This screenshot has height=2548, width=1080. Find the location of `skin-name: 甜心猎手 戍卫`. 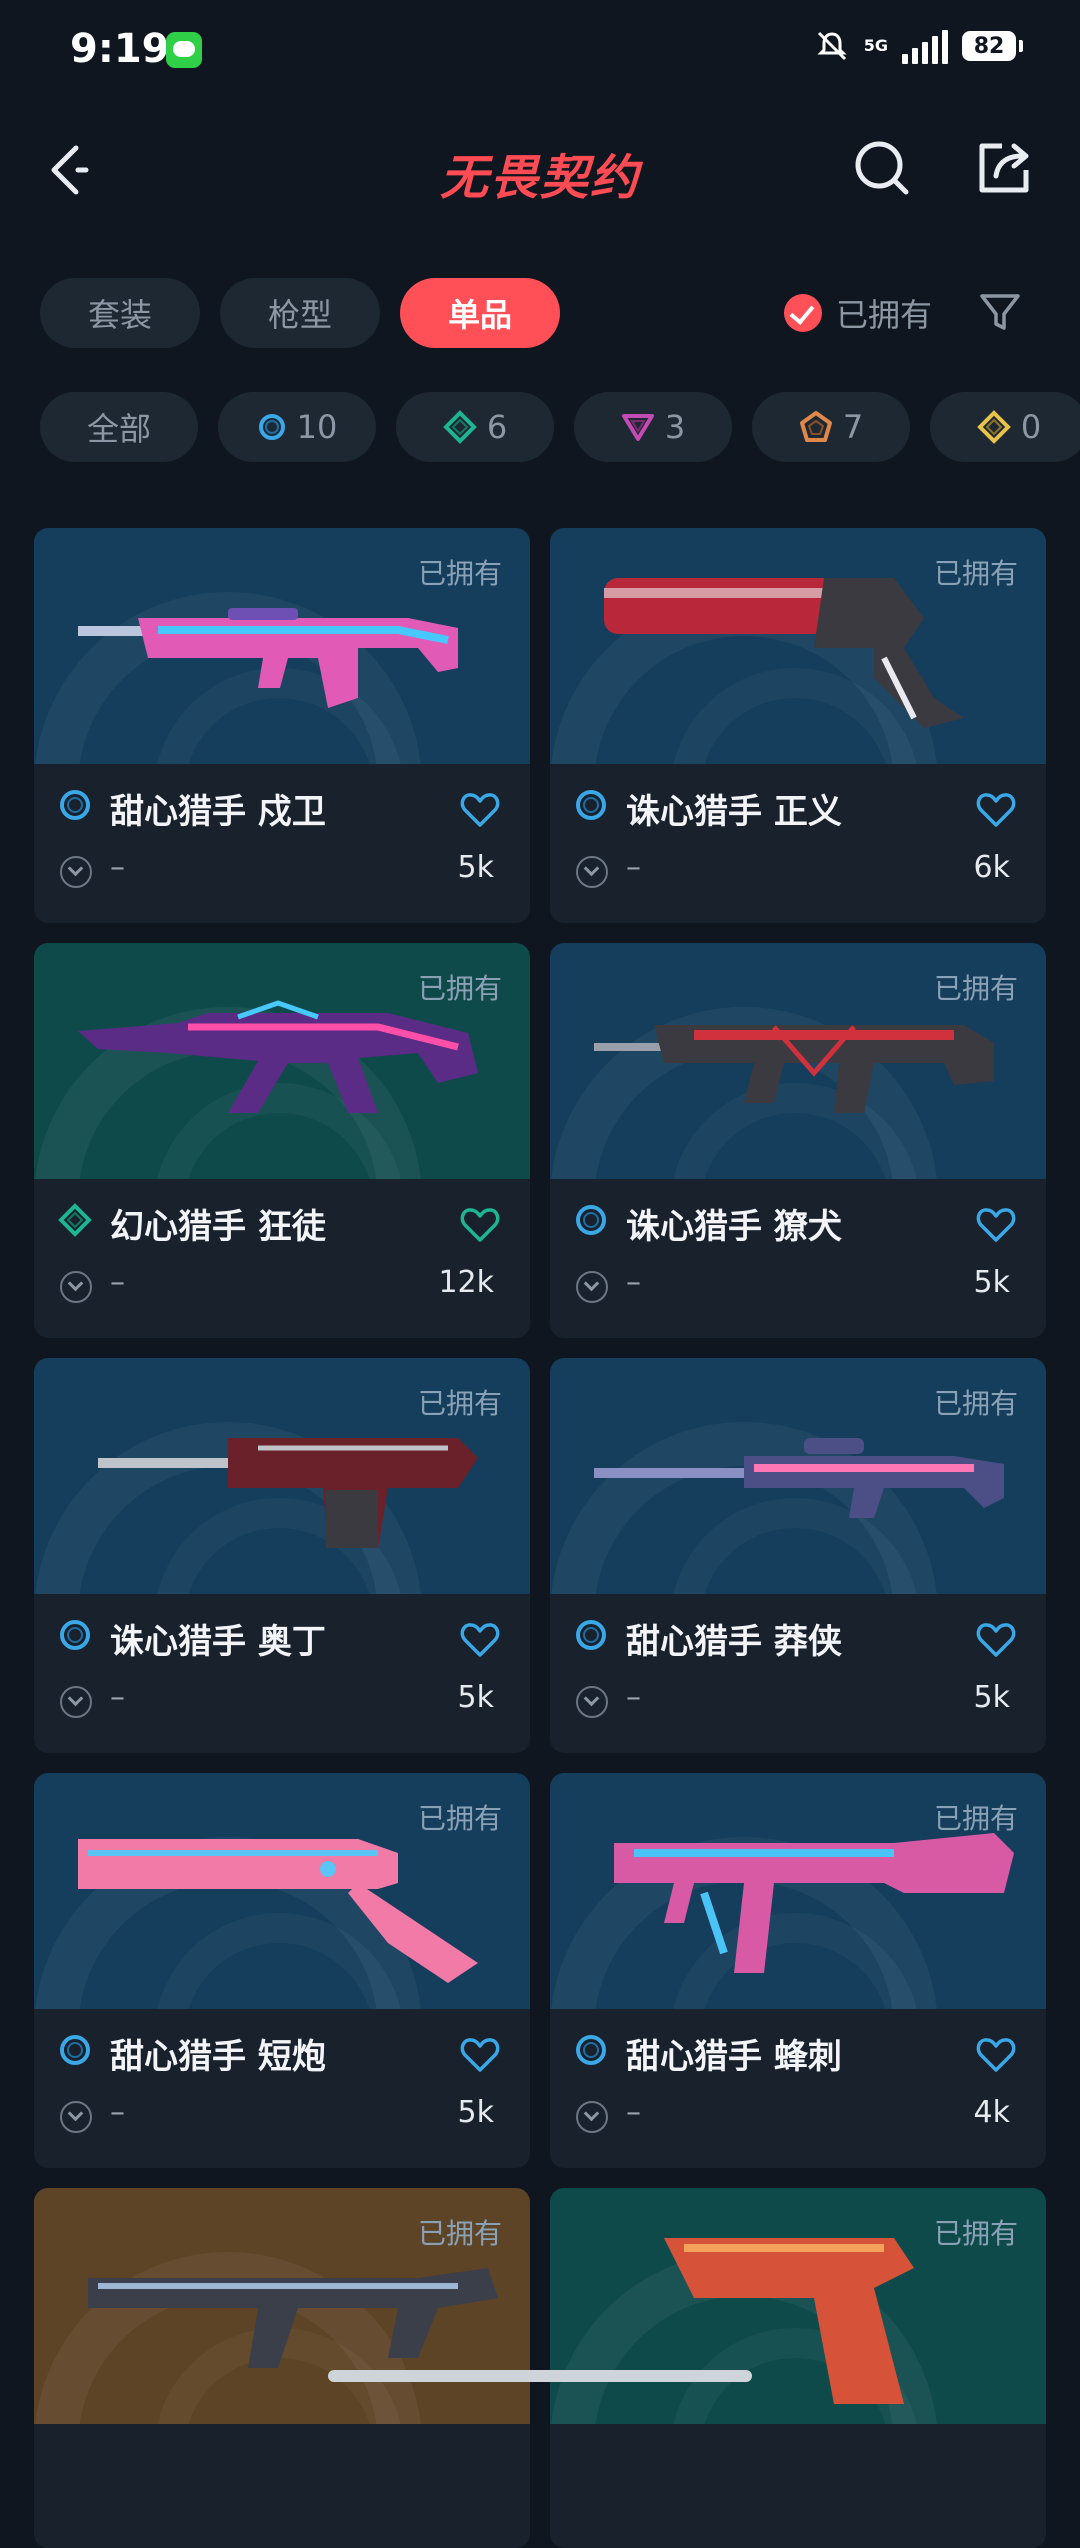

skin-name: 甜心猎手 戍卫 is located at coordinates (218, 812).